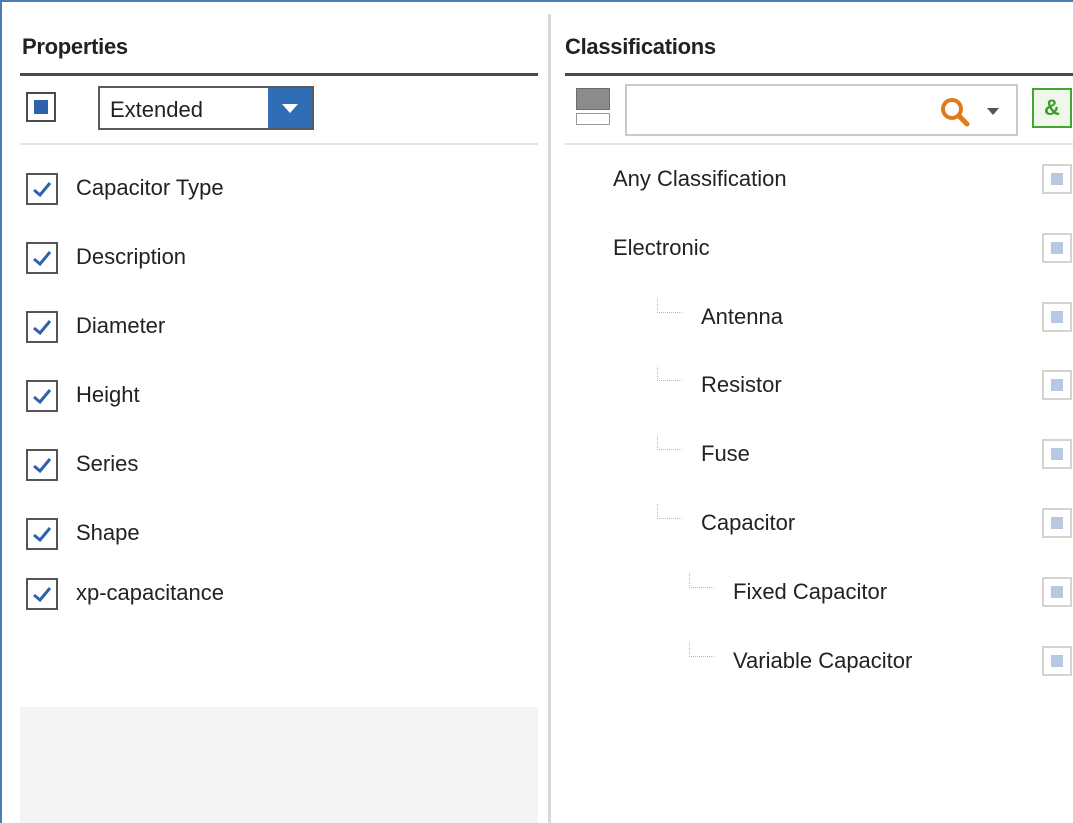 The image size is (1073, 823). I want to click on classifications-toolbar-rule, so click(819, 144).